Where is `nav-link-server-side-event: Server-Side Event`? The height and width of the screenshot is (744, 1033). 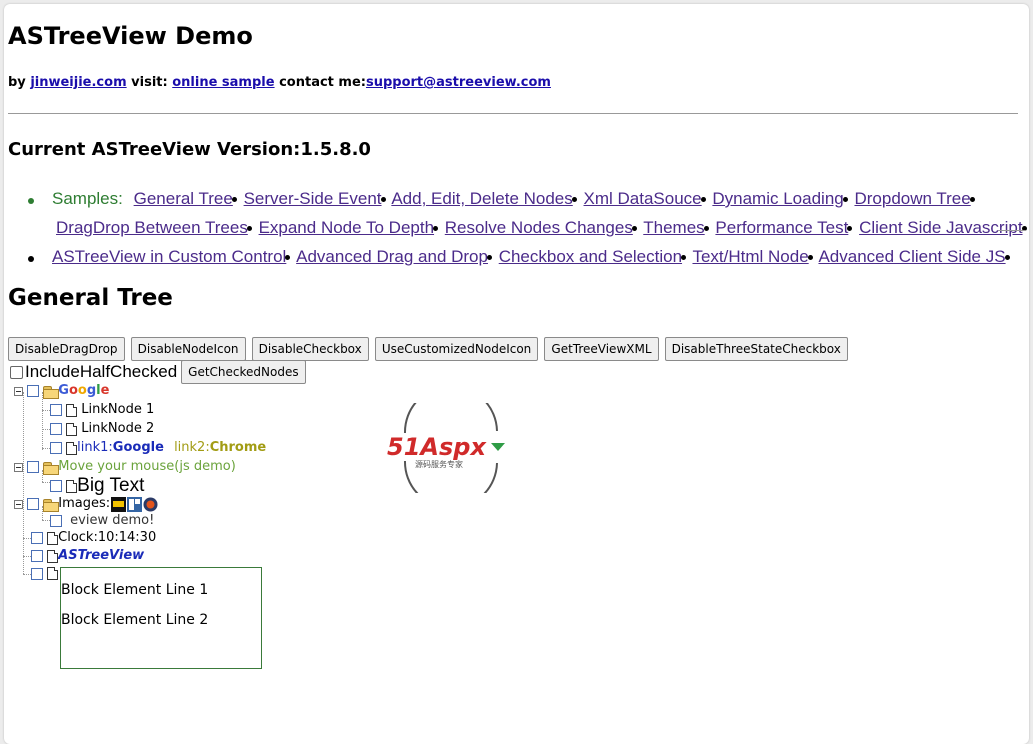 nav-link-server-side-event: Server-Side Event is located at coordinates (315, 198).